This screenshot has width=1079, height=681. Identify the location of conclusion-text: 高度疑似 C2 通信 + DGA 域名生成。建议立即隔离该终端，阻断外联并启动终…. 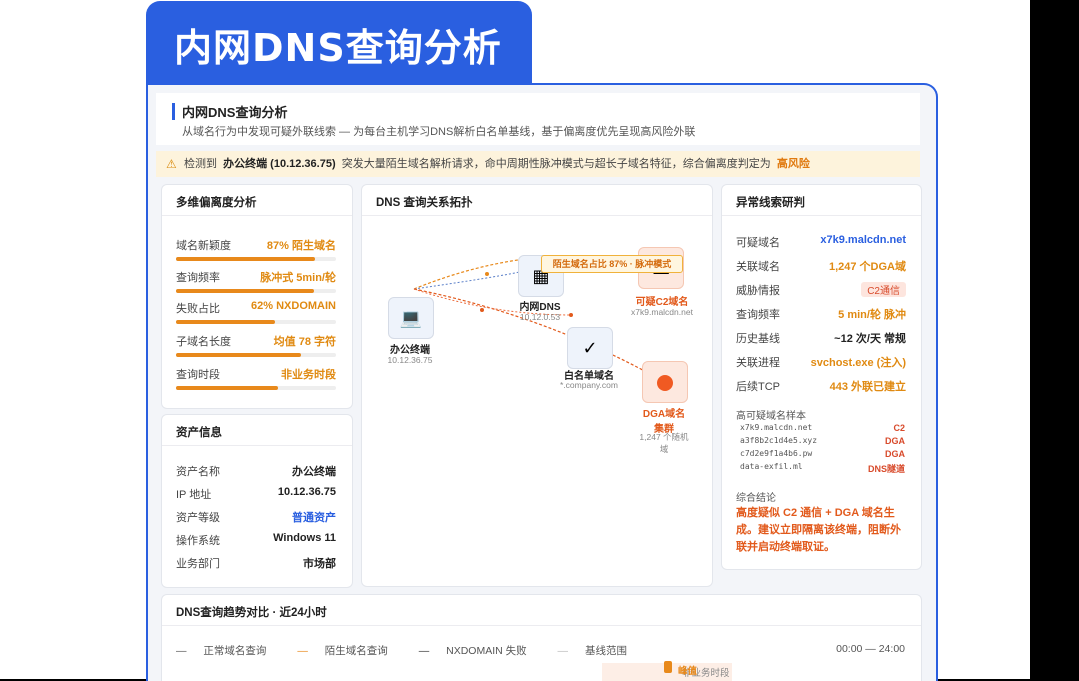
(818, 530).